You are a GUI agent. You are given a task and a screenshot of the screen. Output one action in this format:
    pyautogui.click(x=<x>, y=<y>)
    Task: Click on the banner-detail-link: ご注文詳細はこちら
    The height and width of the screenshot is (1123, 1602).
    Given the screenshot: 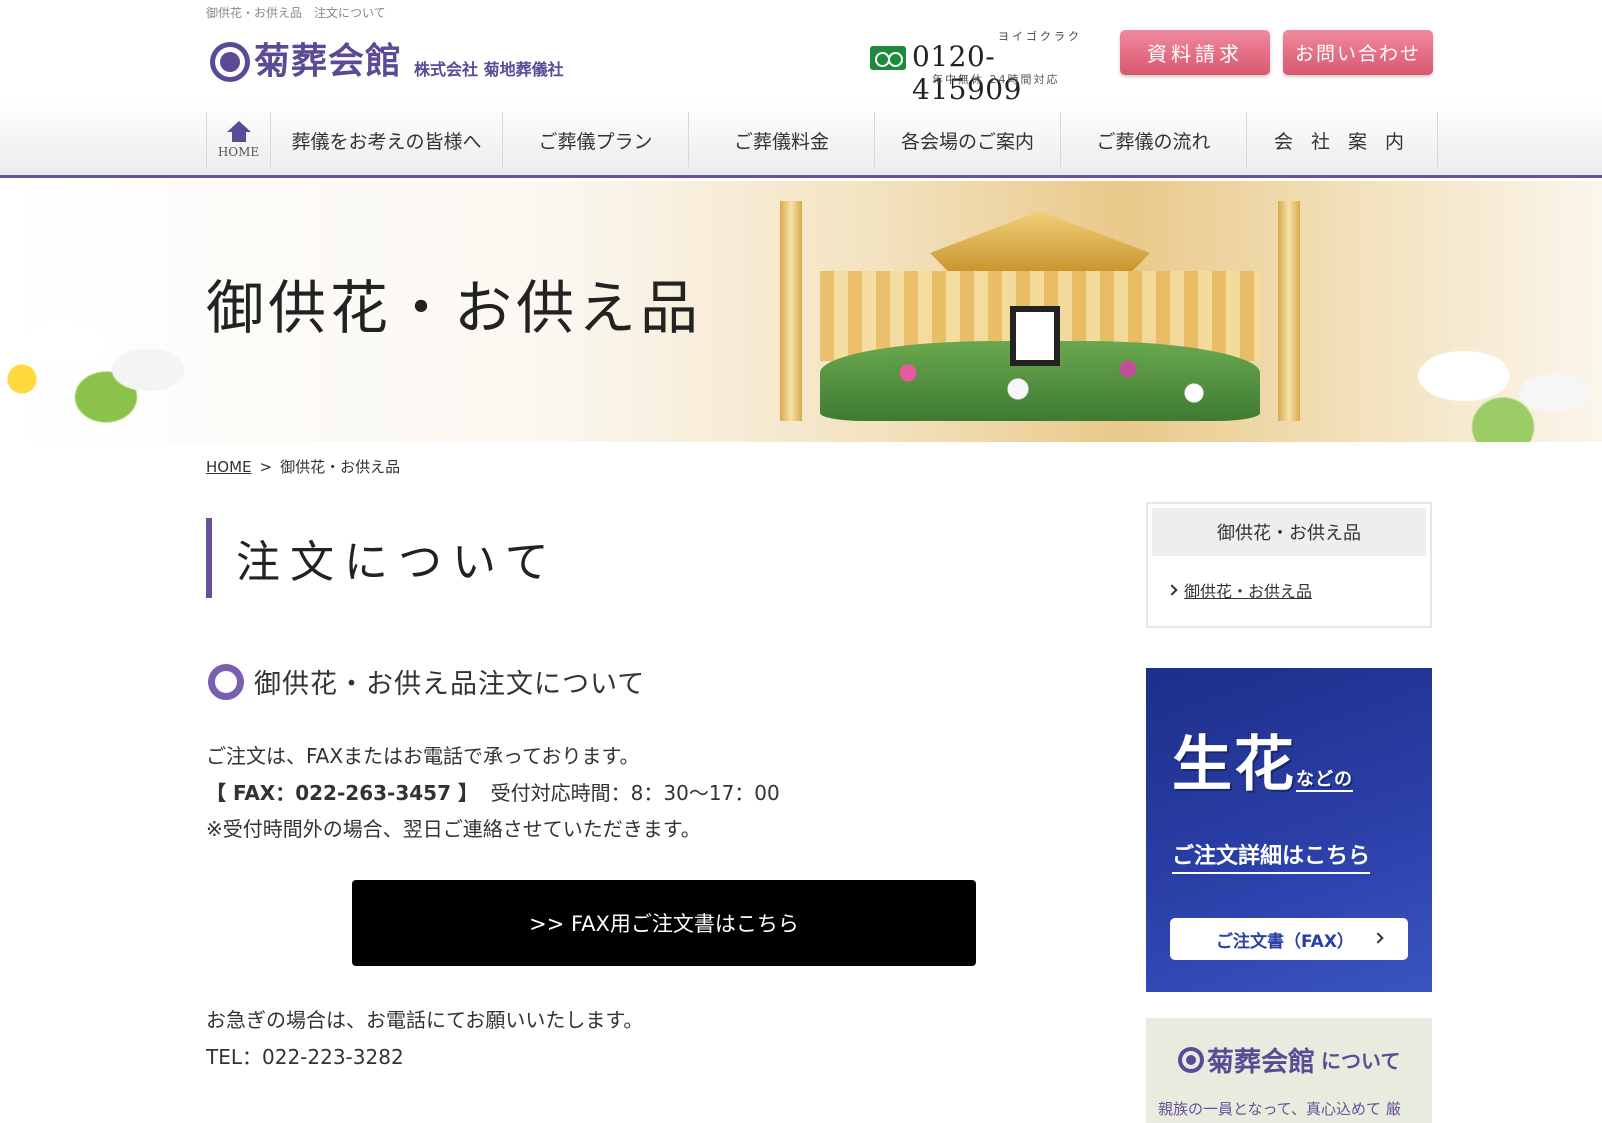 What is the action you would take?
    pyautogui.click(x=1271, y=856)
    